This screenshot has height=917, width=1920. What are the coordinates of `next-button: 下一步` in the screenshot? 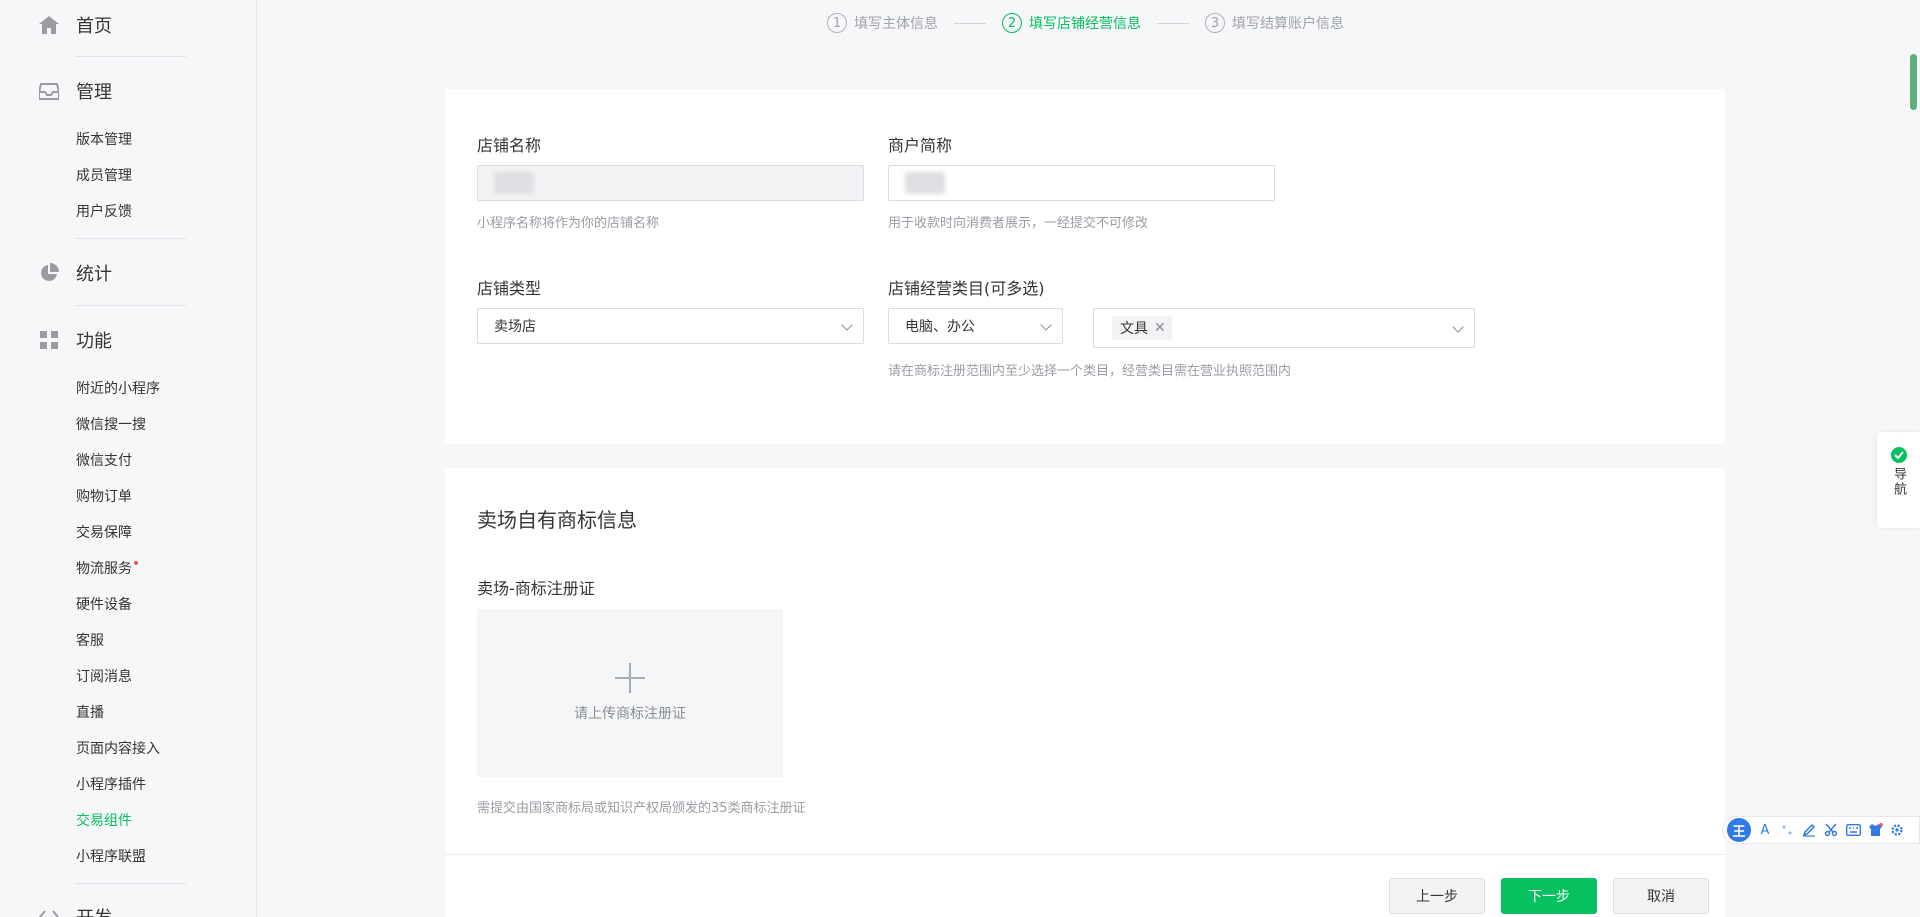 It's located at (1549, 896).